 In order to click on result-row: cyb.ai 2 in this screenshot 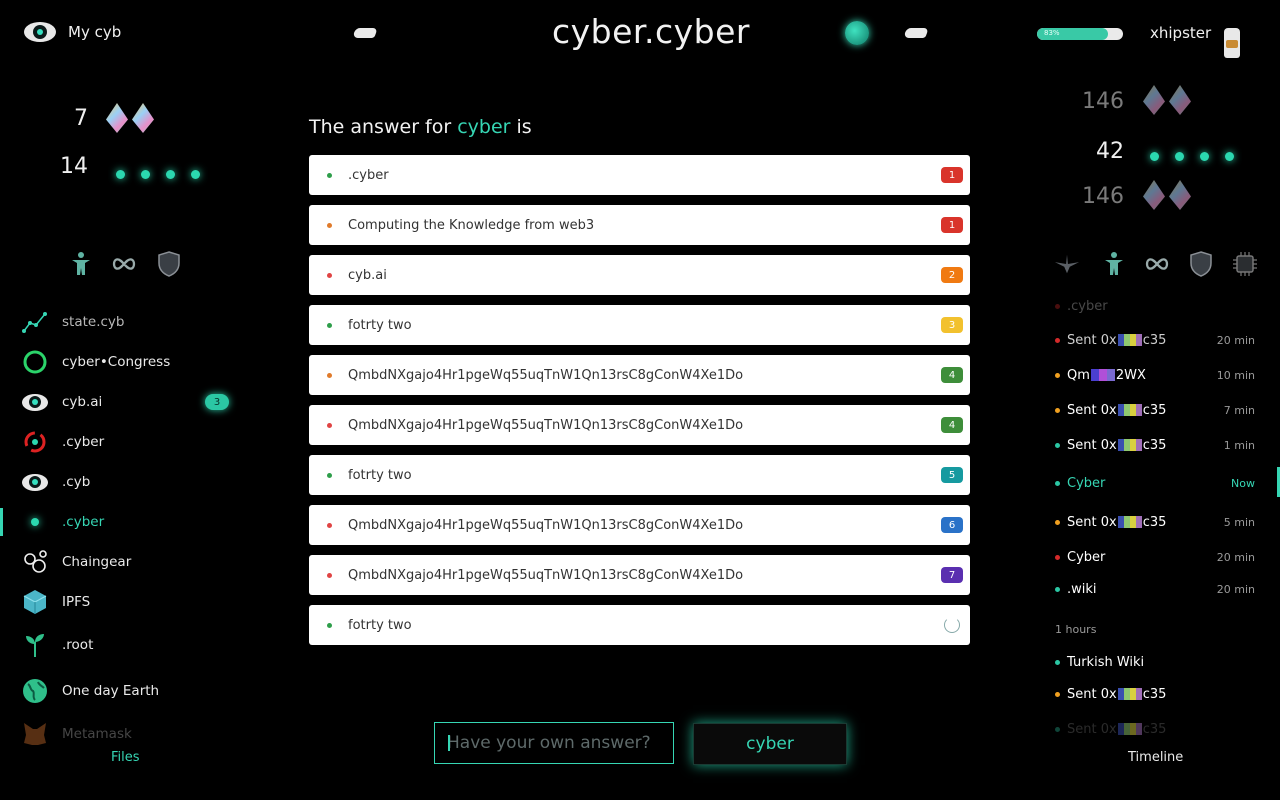, I will do `click(639, 275)`.